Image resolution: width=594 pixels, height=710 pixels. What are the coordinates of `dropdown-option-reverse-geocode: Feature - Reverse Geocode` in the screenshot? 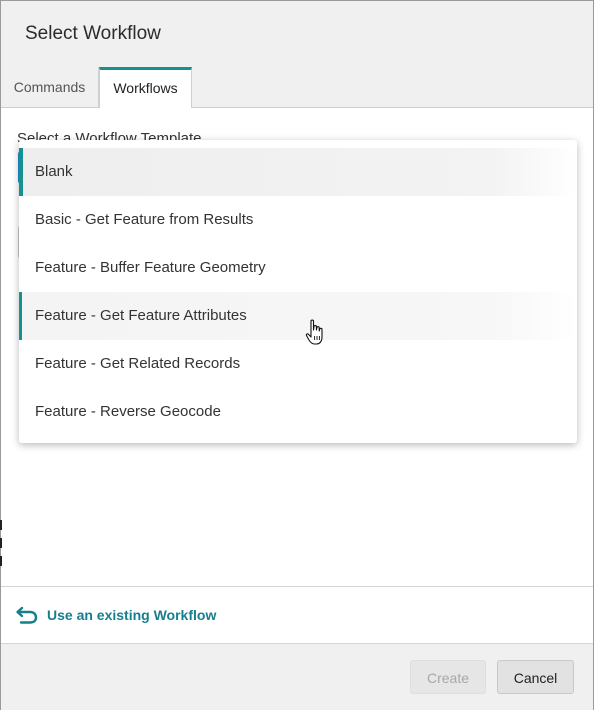 It's located at (298, 412).